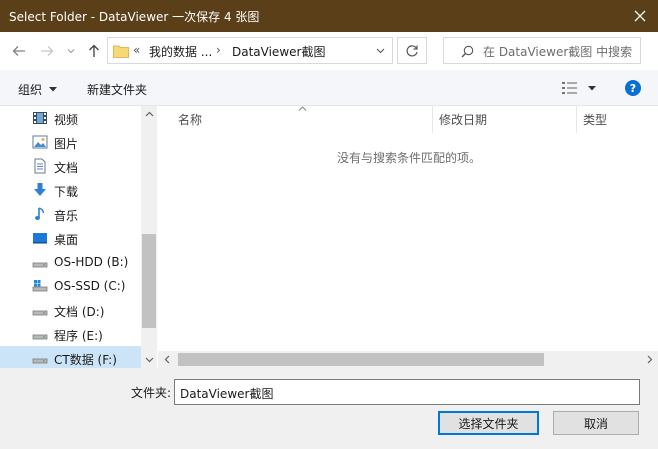 This screenshot has height=449, width=658. I want to click on sidebar-scrollbar, so click(149, 237).